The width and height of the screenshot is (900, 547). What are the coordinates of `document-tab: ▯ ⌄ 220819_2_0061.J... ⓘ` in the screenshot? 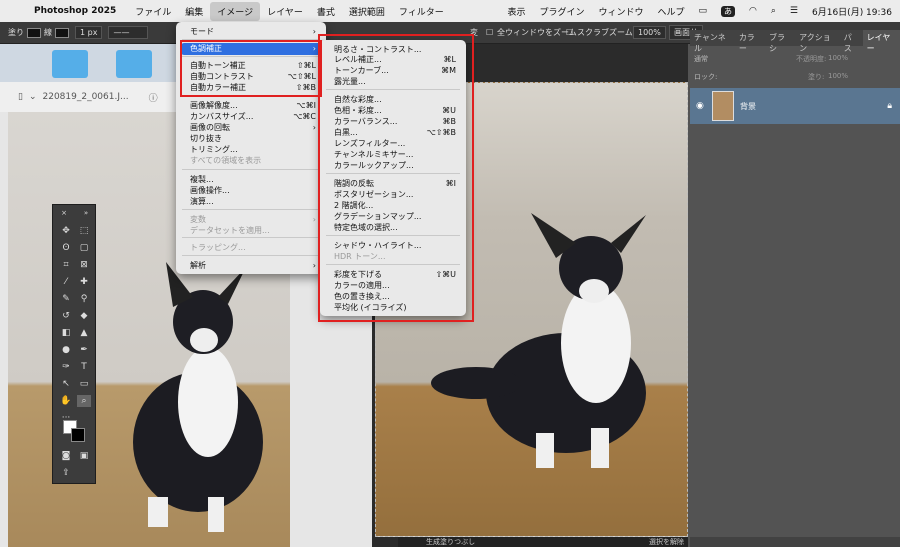 It's located at (90, 97).